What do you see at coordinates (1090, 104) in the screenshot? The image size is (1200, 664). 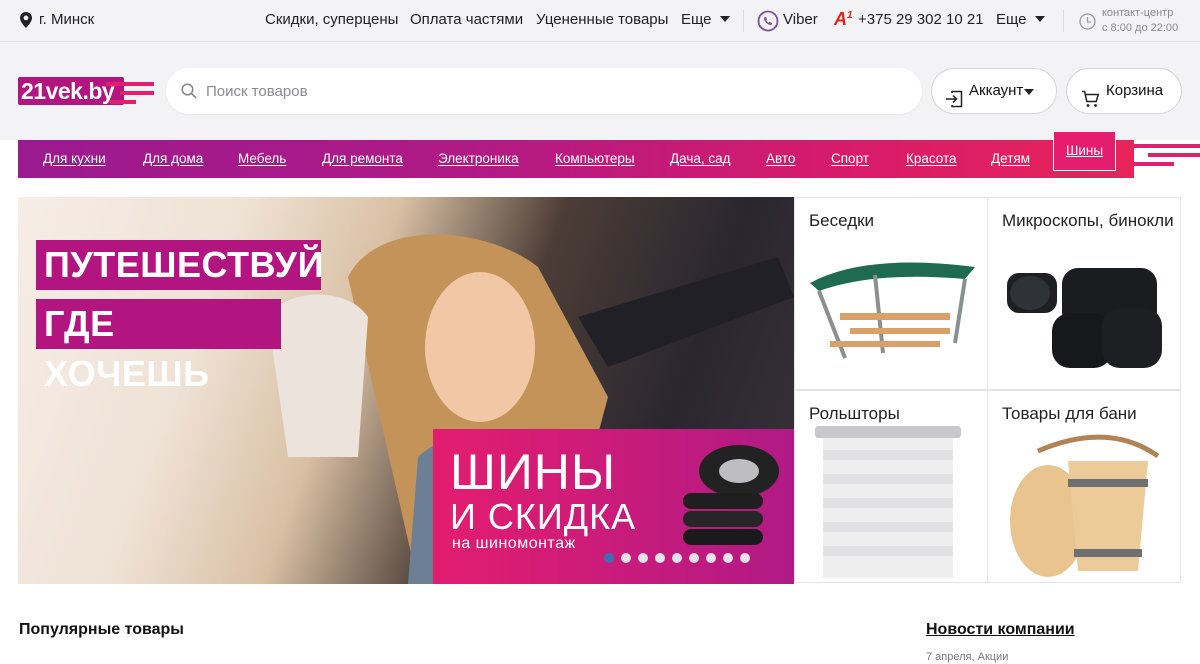 I see `cart-icon` at bounding box center [1090, 104].